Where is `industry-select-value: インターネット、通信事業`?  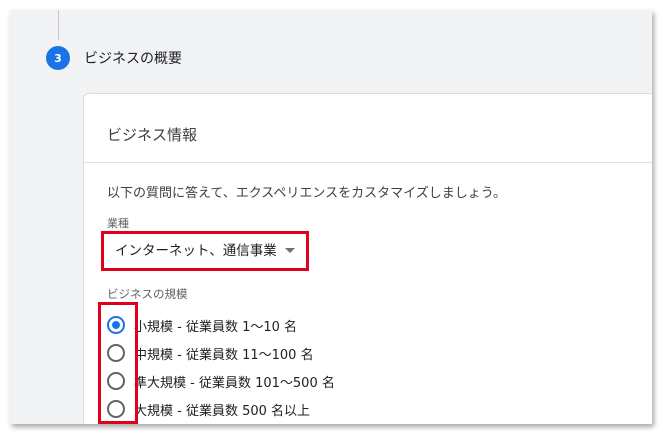 industry-select-value: インターネット、通信事業 is located at coordinates (196, 251).